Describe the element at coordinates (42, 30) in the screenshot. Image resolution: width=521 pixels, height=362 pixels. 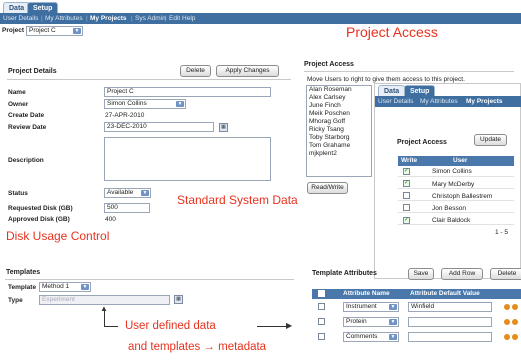
I see `project-selector-value: Project C` at that location.